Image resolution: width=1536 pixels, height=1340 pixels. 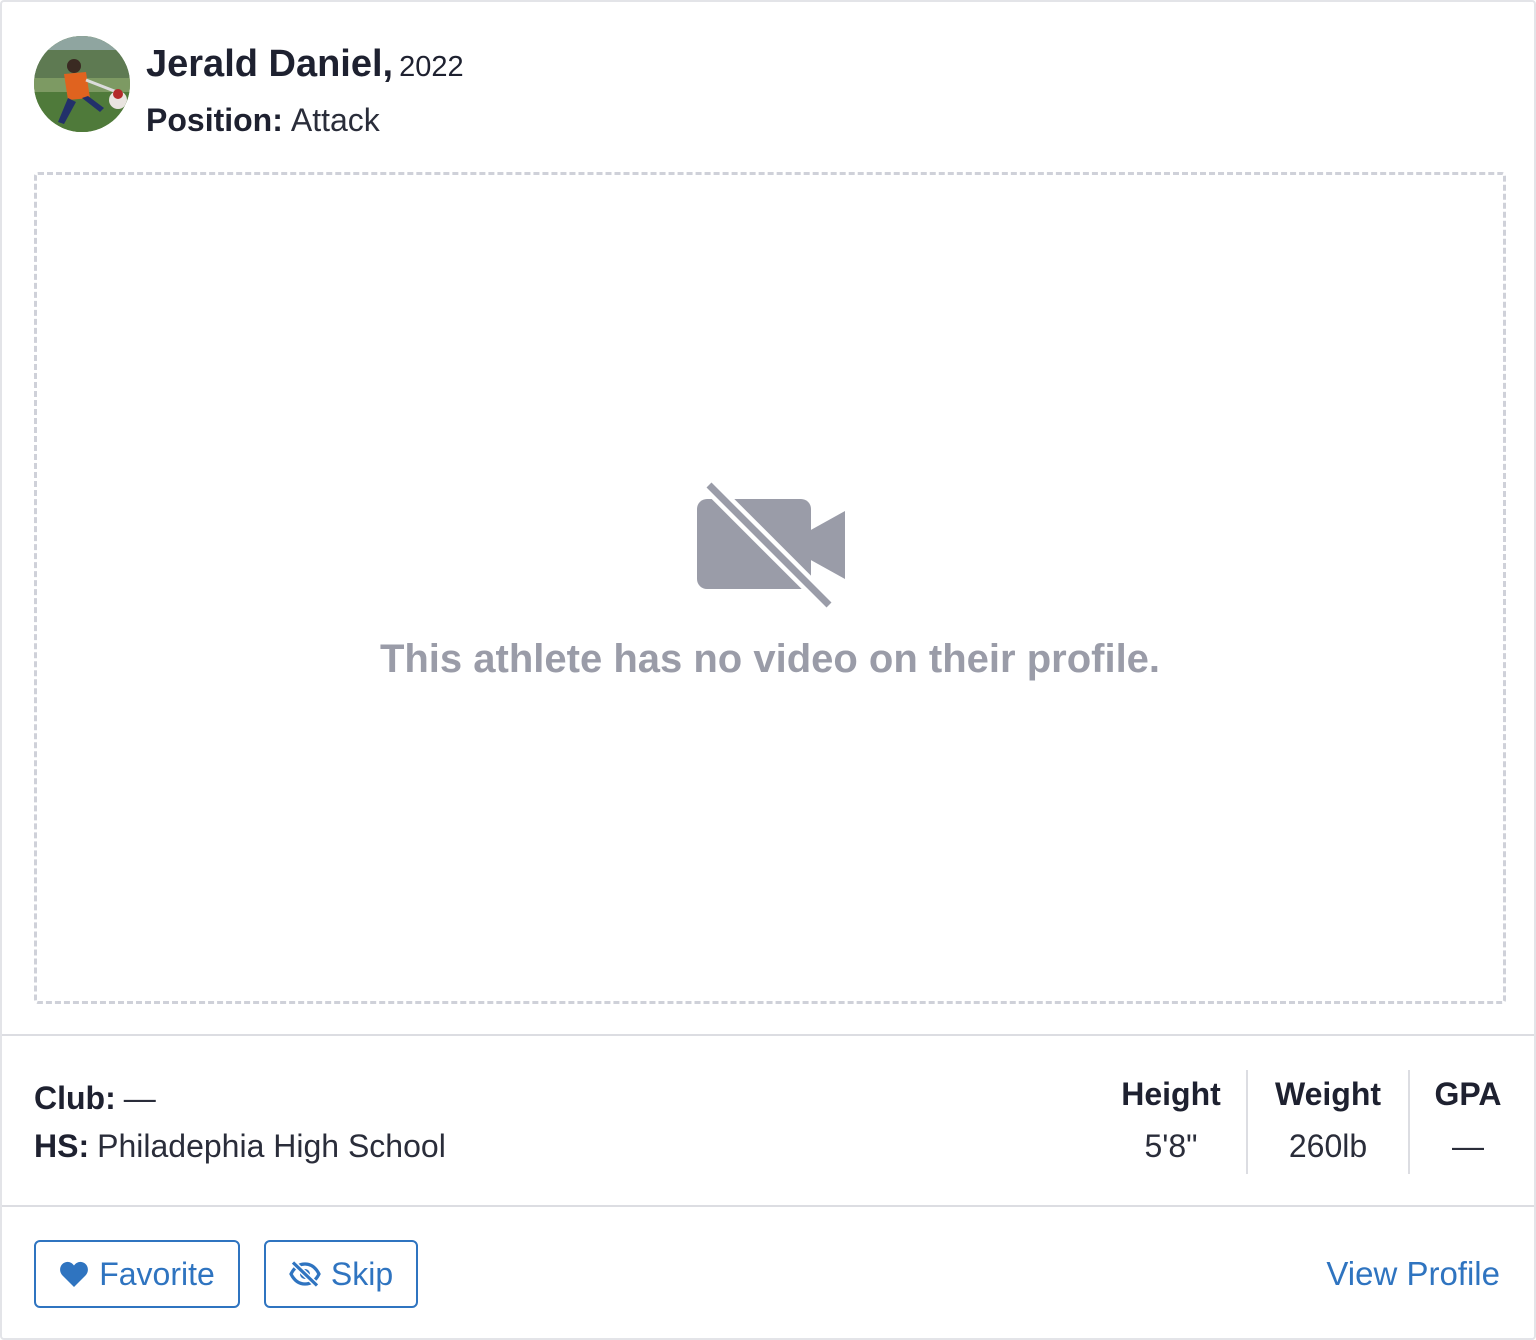 I want to click on stat-gpa: GPA —, so click(x=1455, y=1122).